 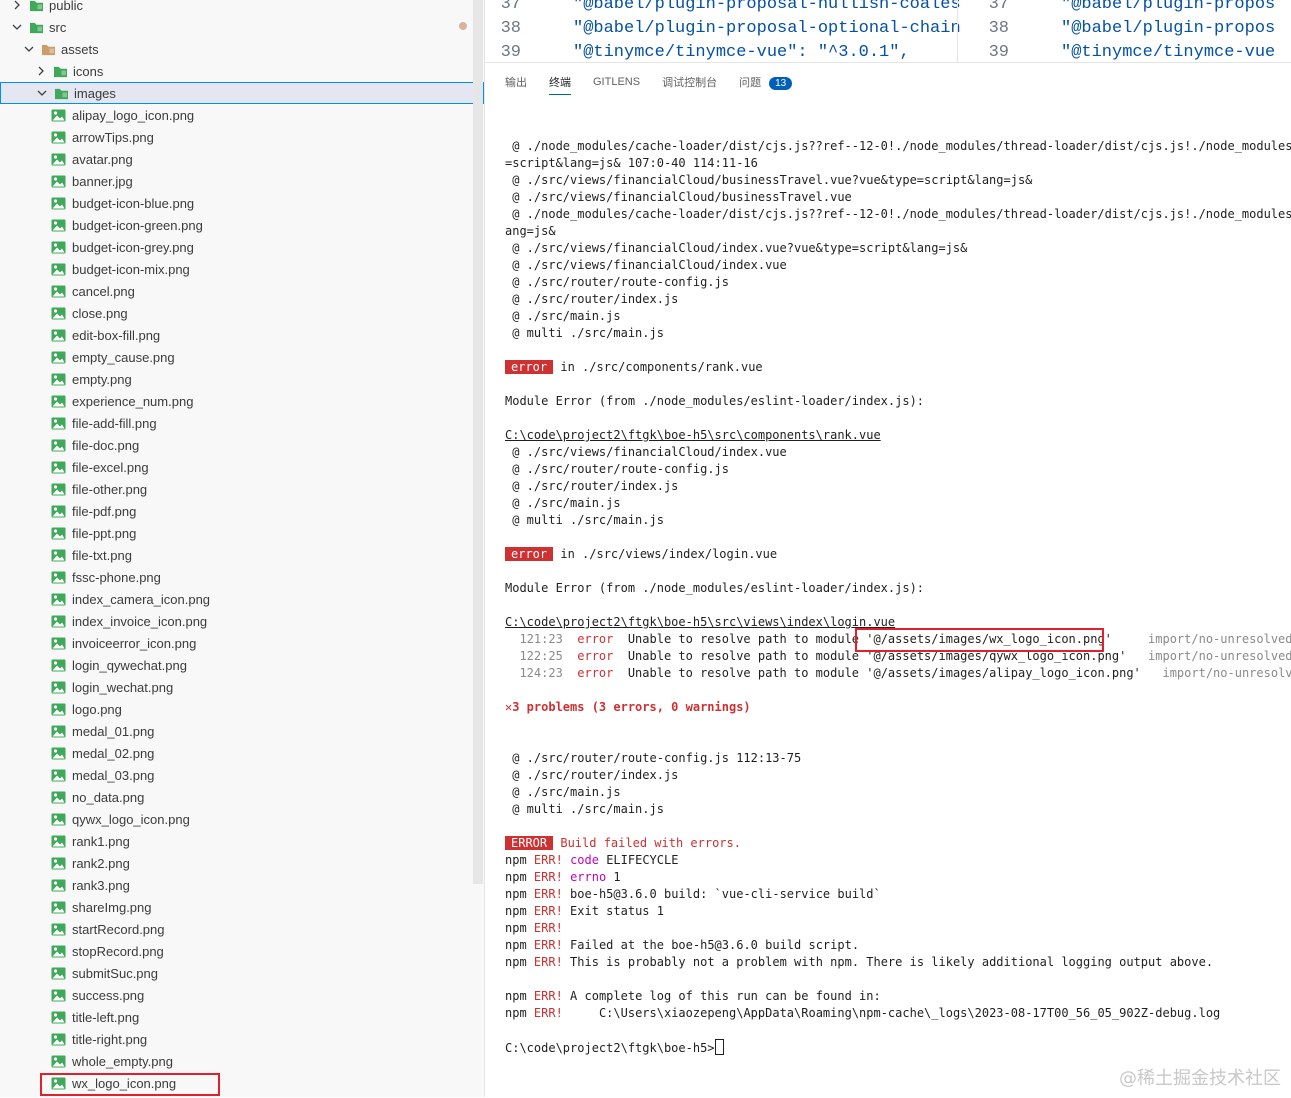 I want to click on tab-1: 终端, so click(x=560, y=84).